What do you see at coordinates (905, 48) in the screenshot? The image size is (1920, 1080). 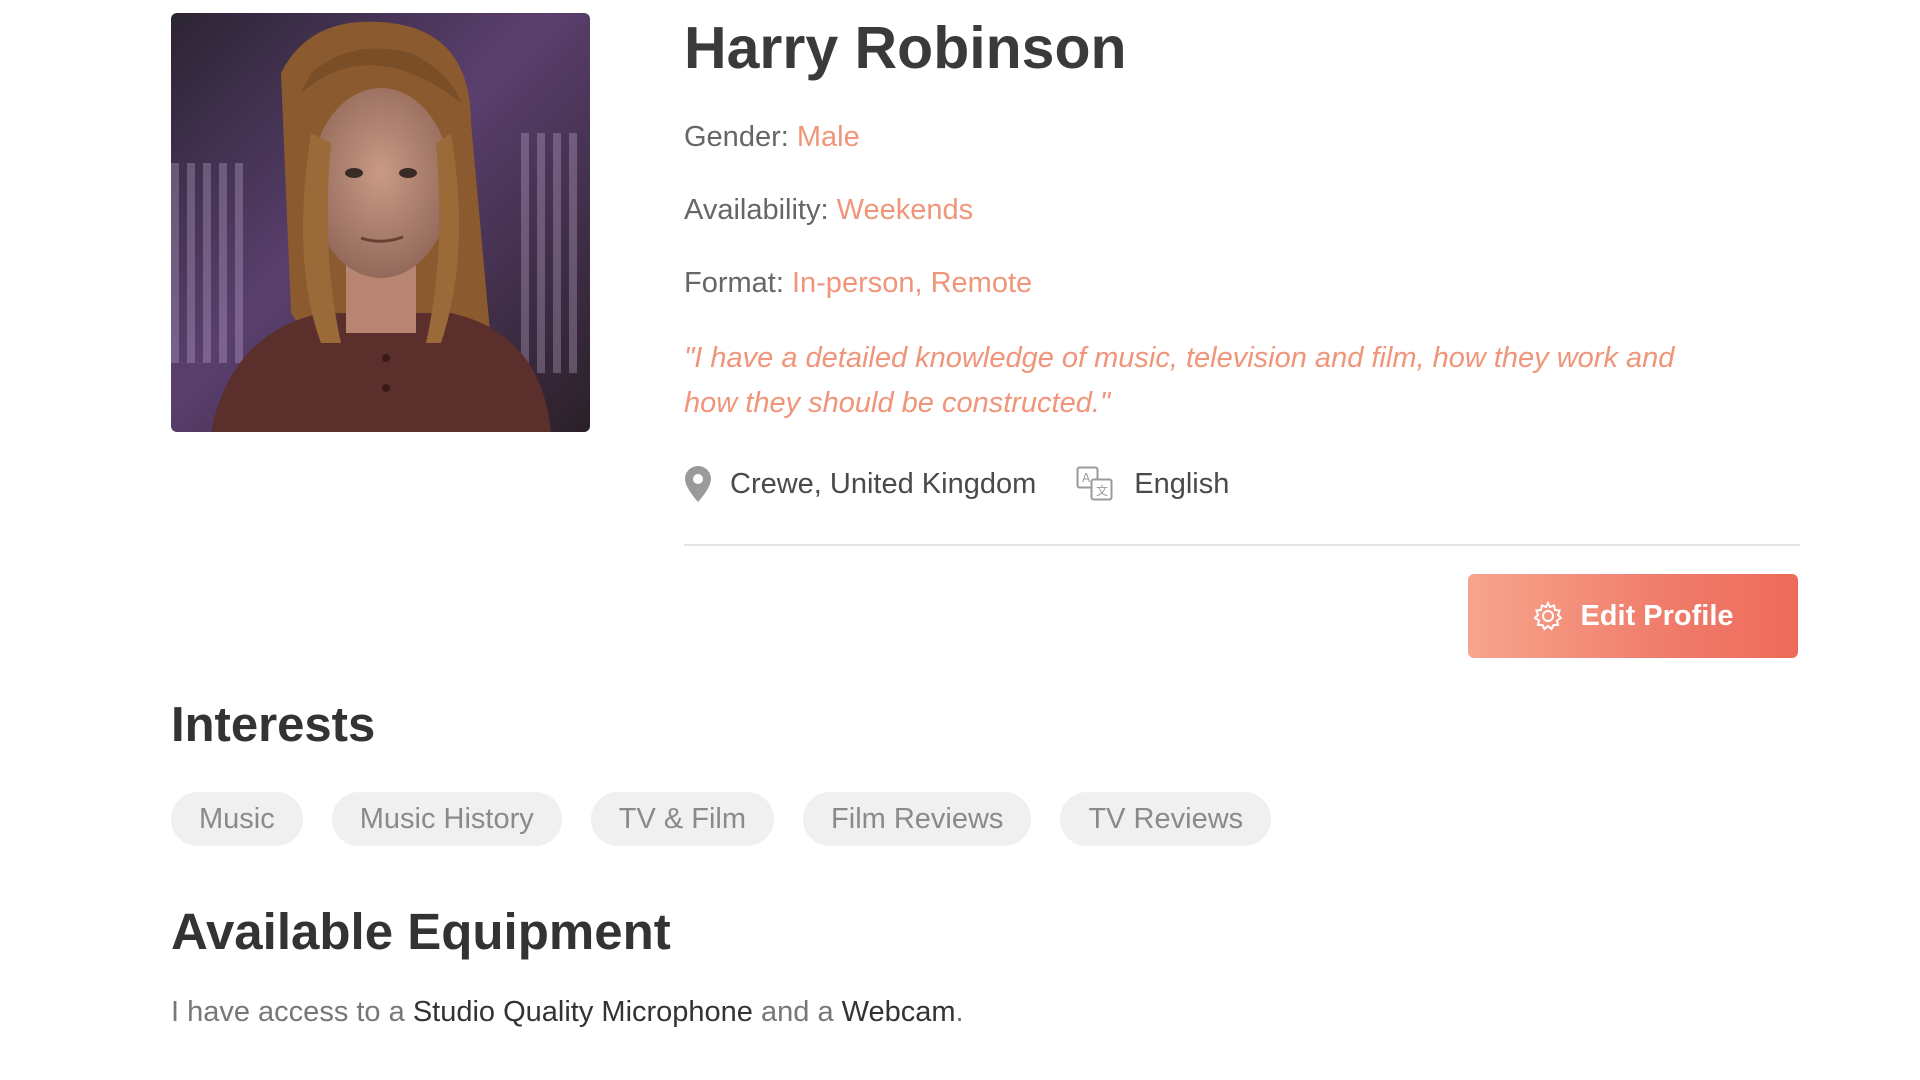 I see `profile-name: Harry Robinson` at bounding box center [905, 48].